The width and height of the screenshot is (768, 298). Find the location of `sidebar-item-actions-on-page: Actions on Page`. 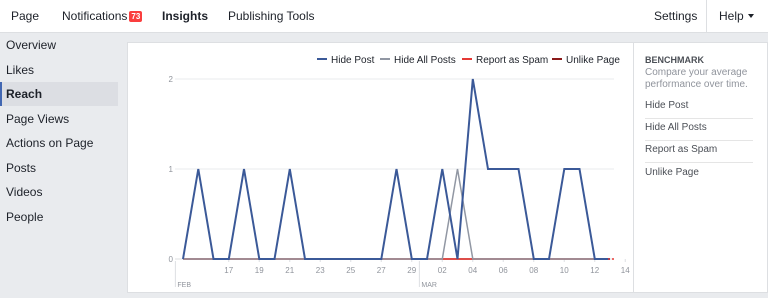

sidebar-item-actions-on-page: Actions on Page is located at coordinates (59, 143).